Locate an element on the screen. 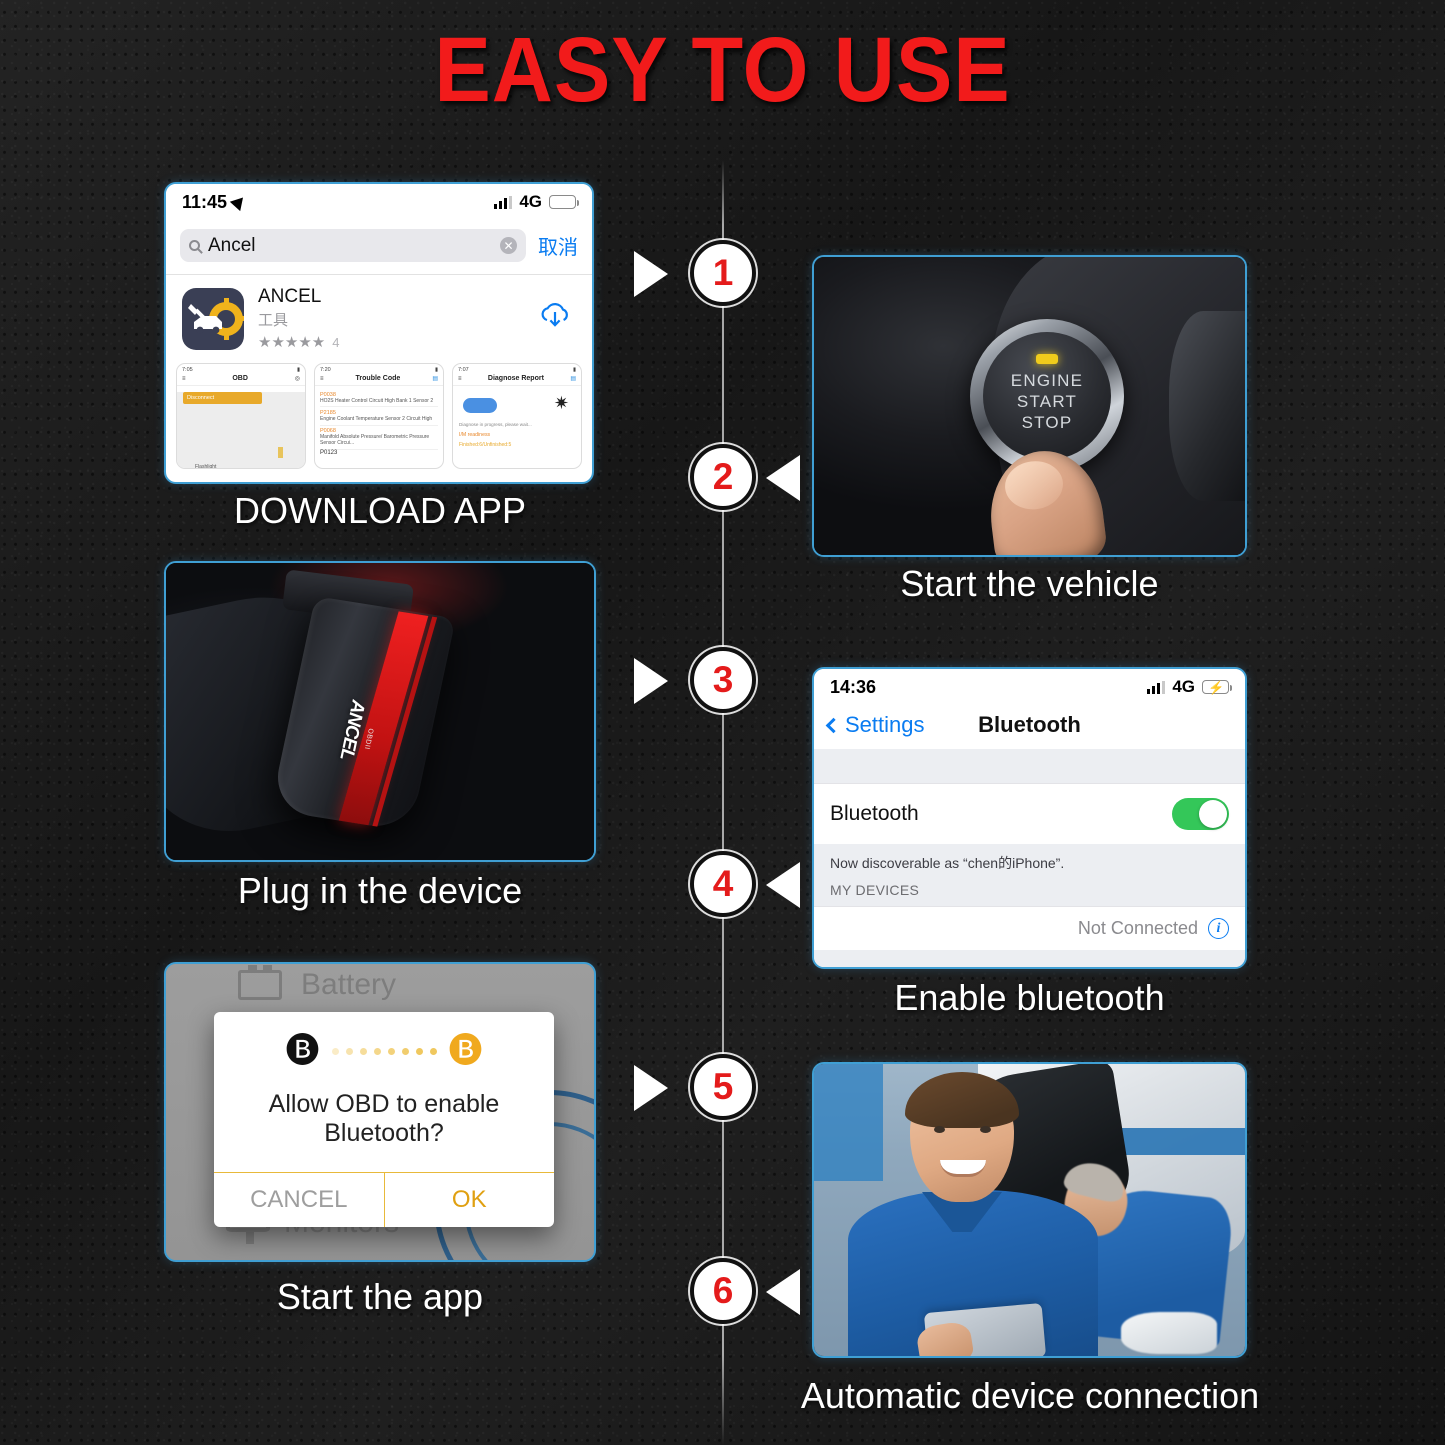  preview1-title: OBD is located at coordinates (240, 378).